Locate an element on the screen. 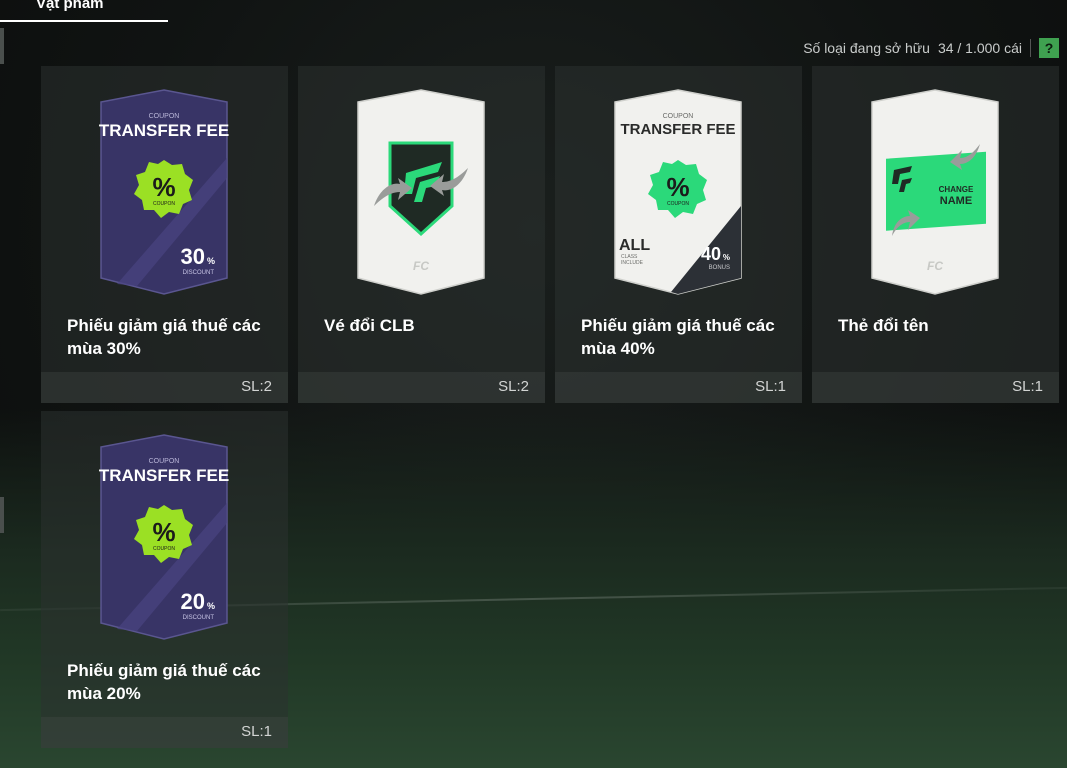  svg-text: 30 is located at coordinates (193, 256).